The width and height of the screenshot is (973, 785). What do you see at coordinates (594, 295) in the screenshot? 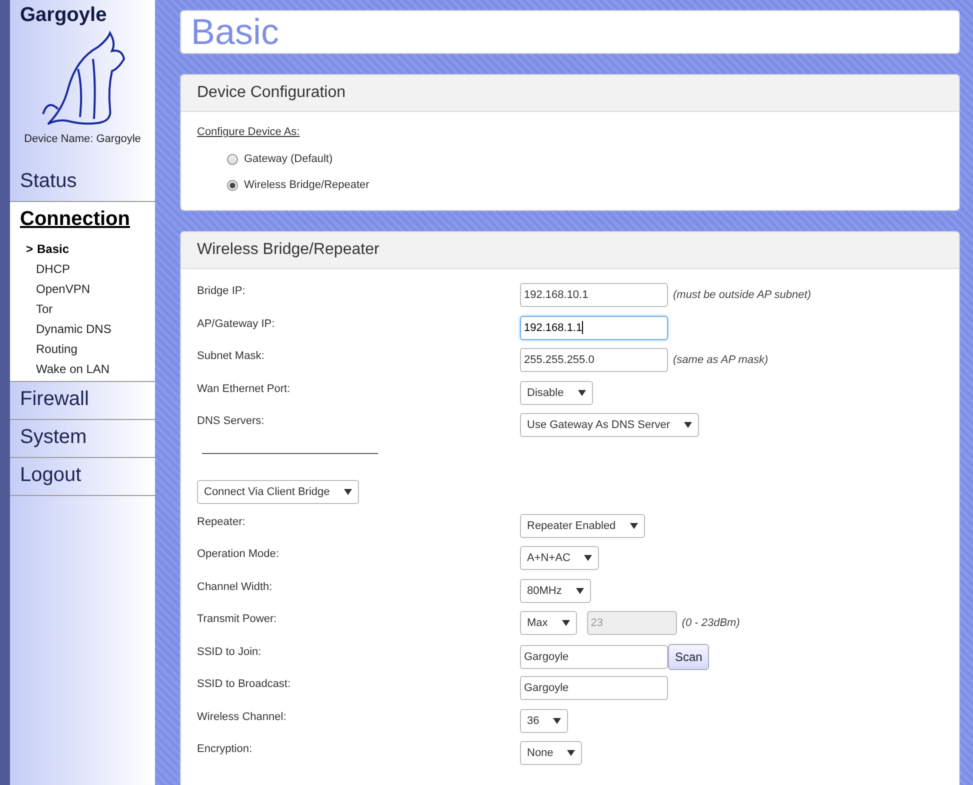
I see `input-field: 192.168.10.1` at bounding box center [594, 295].